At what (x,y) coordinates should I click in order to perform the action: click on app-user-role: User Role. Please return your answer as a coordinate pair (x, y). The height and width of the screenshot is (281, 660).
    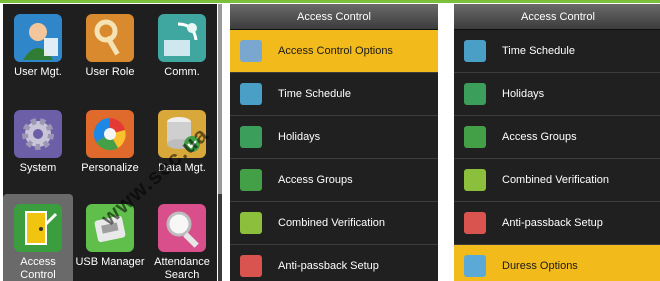
    Looking at the image, I should click on (110, 50).